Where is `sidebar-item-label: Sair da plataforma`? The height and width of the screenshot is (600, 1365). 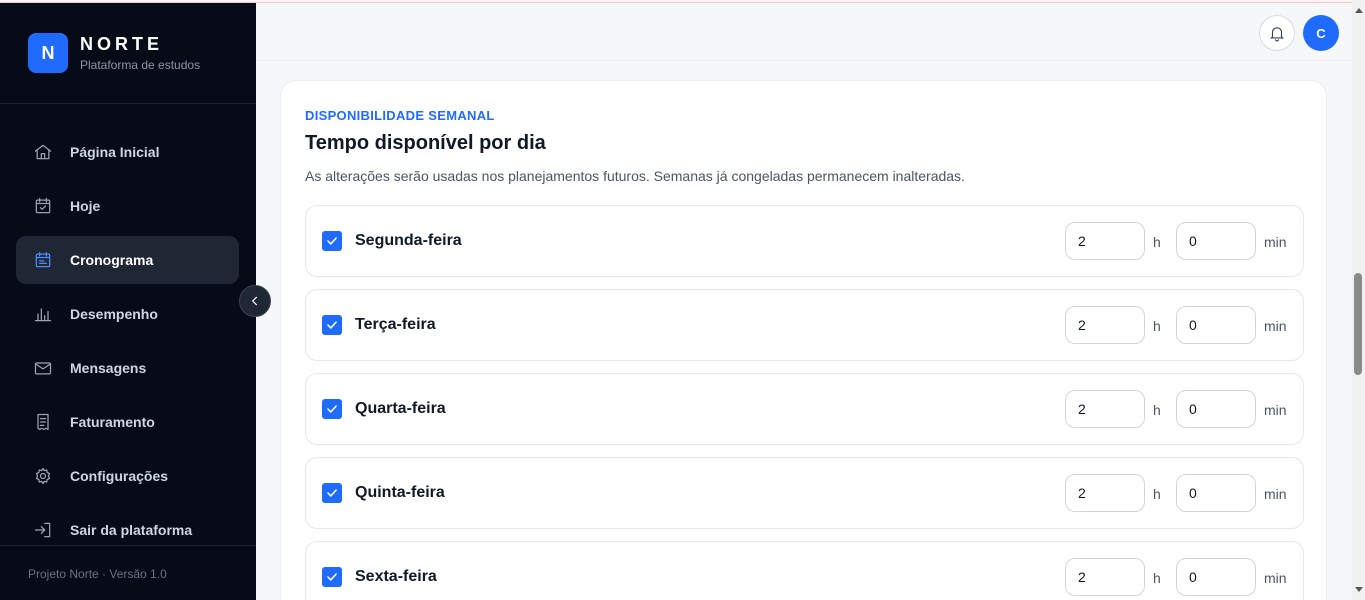
sidebar-item-label: Sair da plataforma is located at coordinates (131, 530).